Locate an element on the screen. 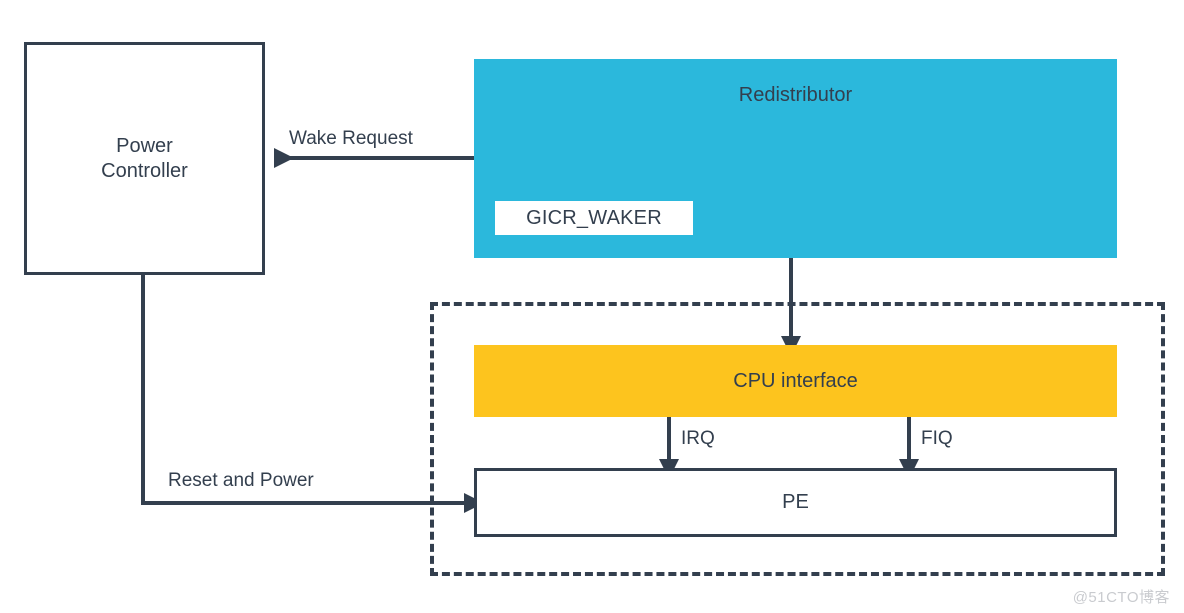 Image resolution: width=1184 pixels, height=613 pixels. wake-request-label: Wake Request is located at coordinates (351, 138).